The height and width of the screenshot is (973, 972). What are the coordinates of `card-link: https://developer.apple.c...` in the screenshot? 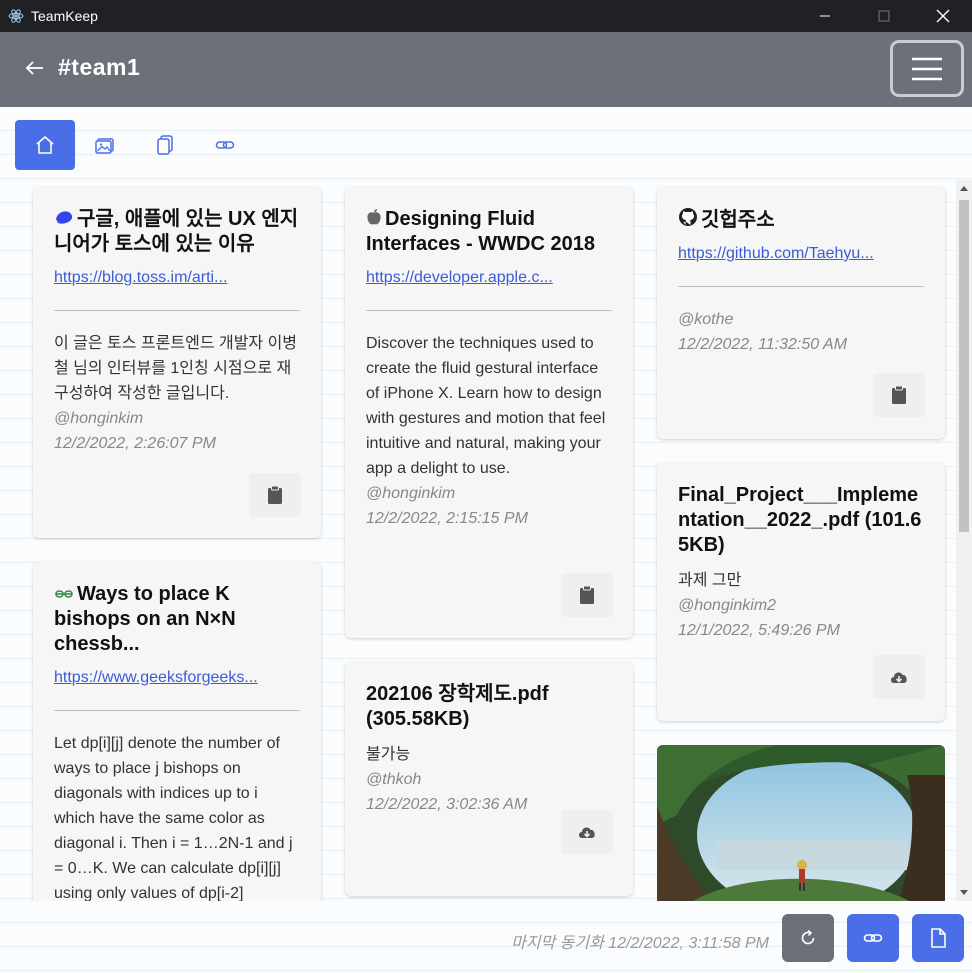 It's located at (489, 278).